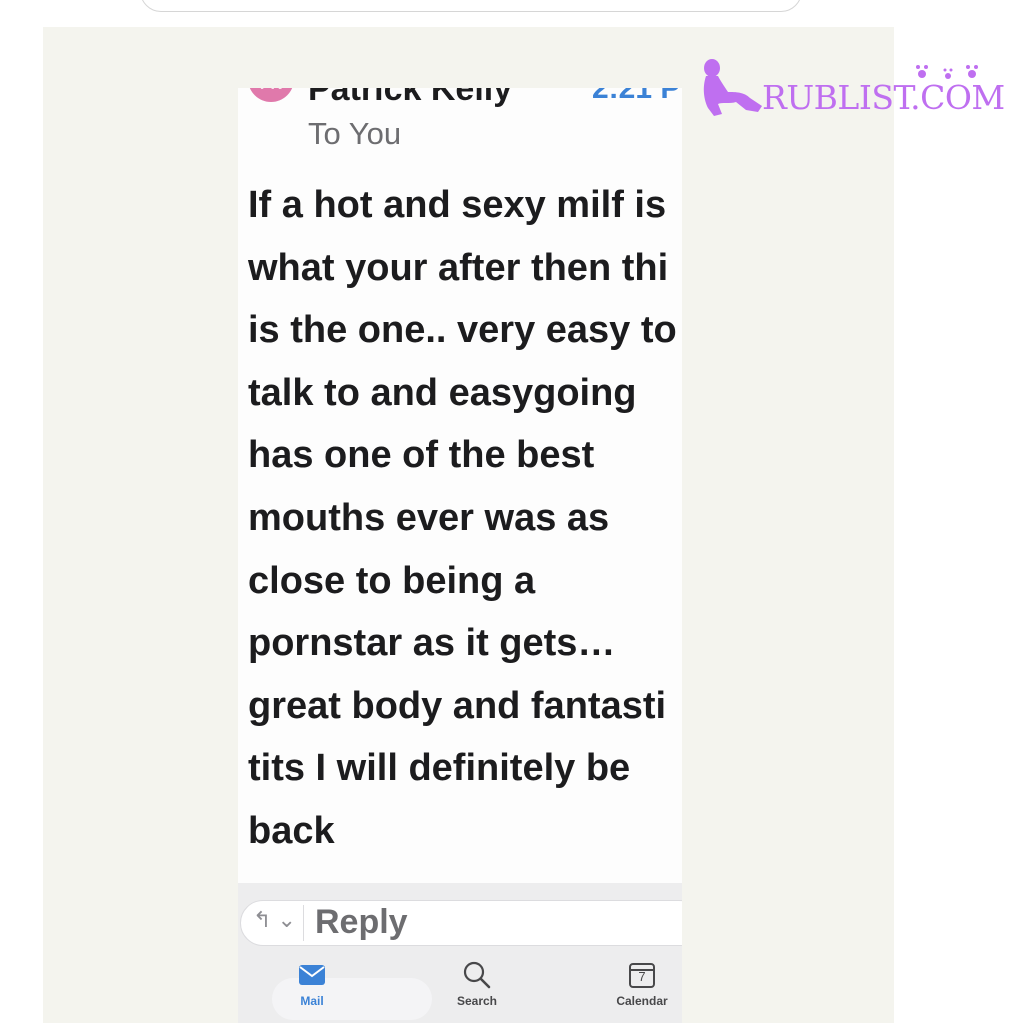  What do you see at coordinates (429, 517) in the screenshot?
I see `email-body-line: mouths ever was as` at bounding box center [429, 517].